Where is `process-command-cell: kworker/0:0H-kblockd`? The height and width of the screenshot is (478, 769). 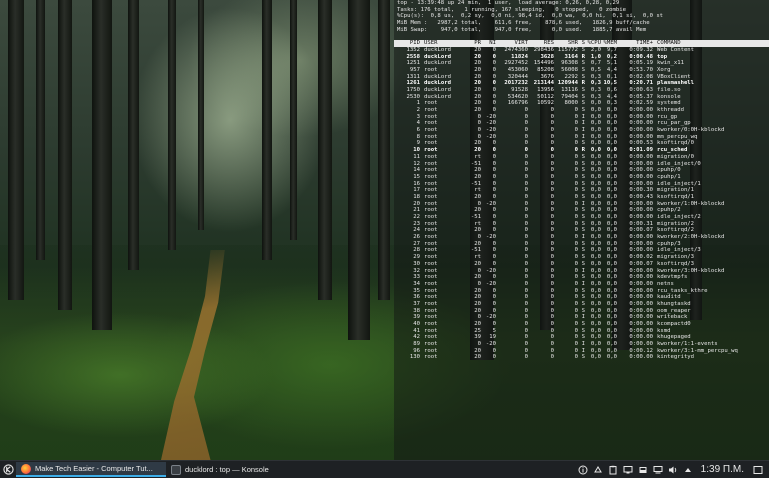
process-command-cell: kworker/0:0H-kblockd is located at coordinates (691, 130).